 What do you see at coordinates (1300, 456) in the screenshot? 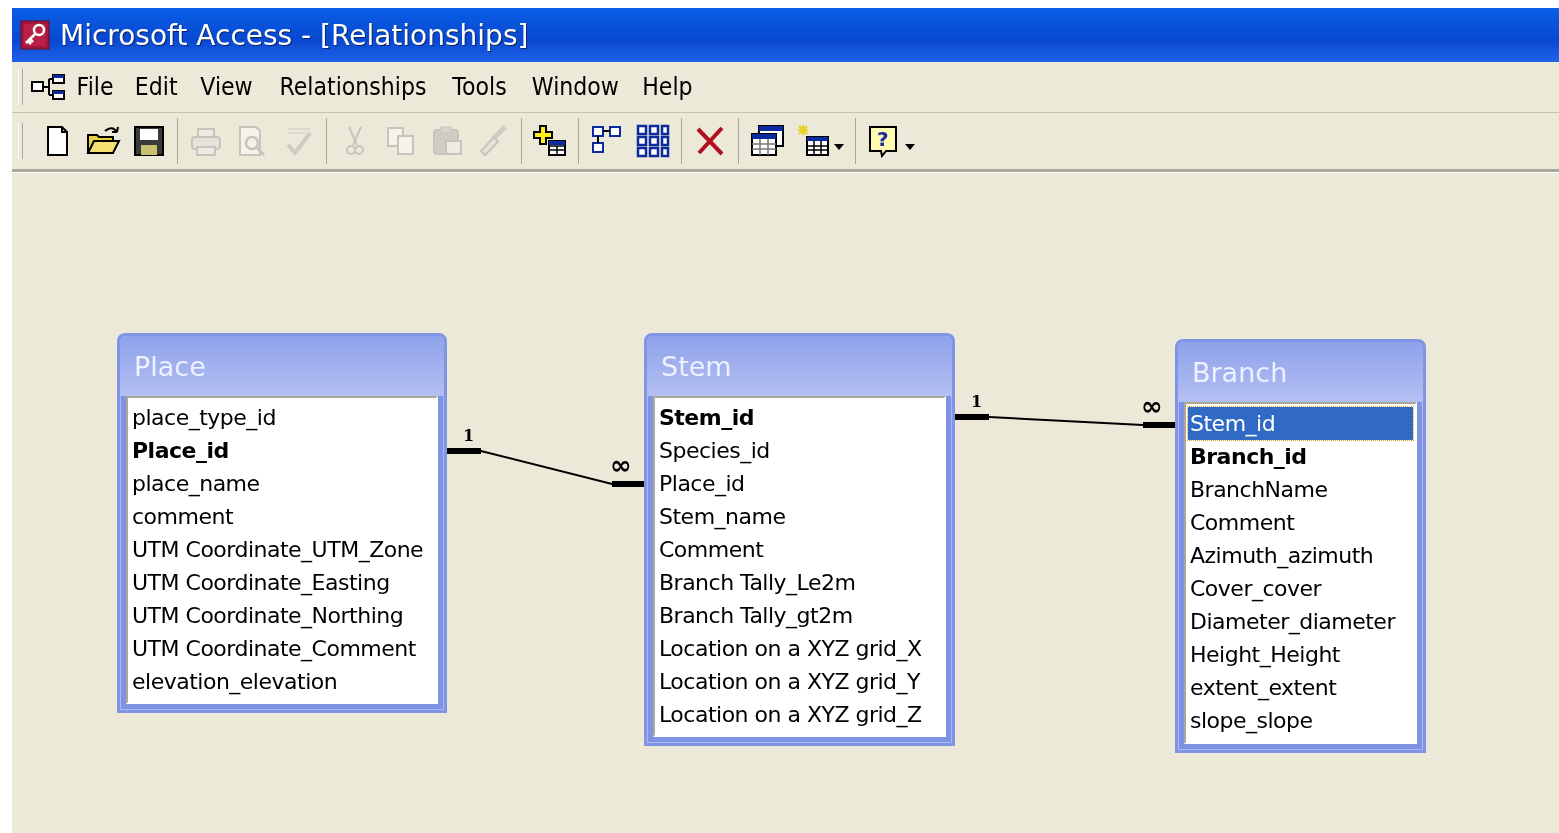
I see `field-item: Branch_id` at bounding box center [1300, 456].